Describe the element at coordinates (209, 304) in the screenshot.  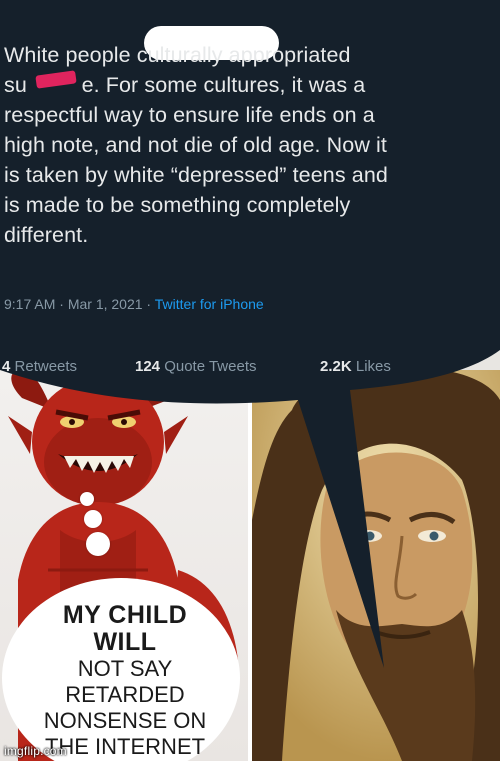
I see `tweet-source-link: Twitter for iPhone` at that location.